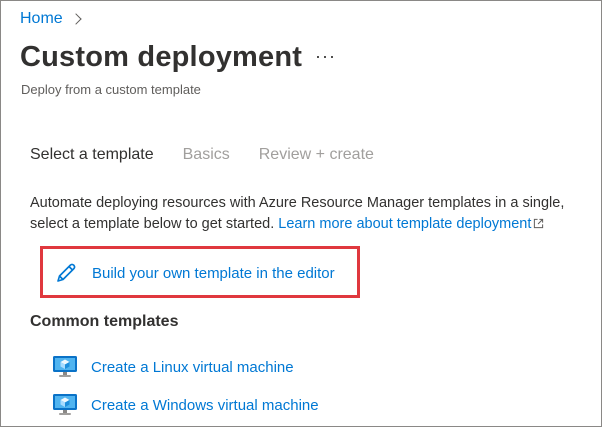 The image size is (602, 427). I want to click on build-own-template-link: Build your own template in the editor, so click(213, 273).